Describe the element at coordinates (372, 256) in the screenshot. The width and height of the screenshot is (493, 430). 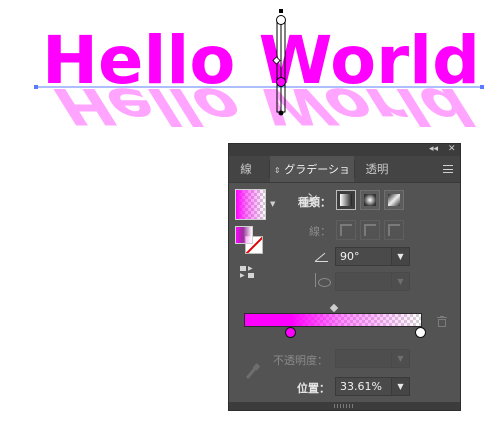
I see `angle-field: 90° ▼` at that location.